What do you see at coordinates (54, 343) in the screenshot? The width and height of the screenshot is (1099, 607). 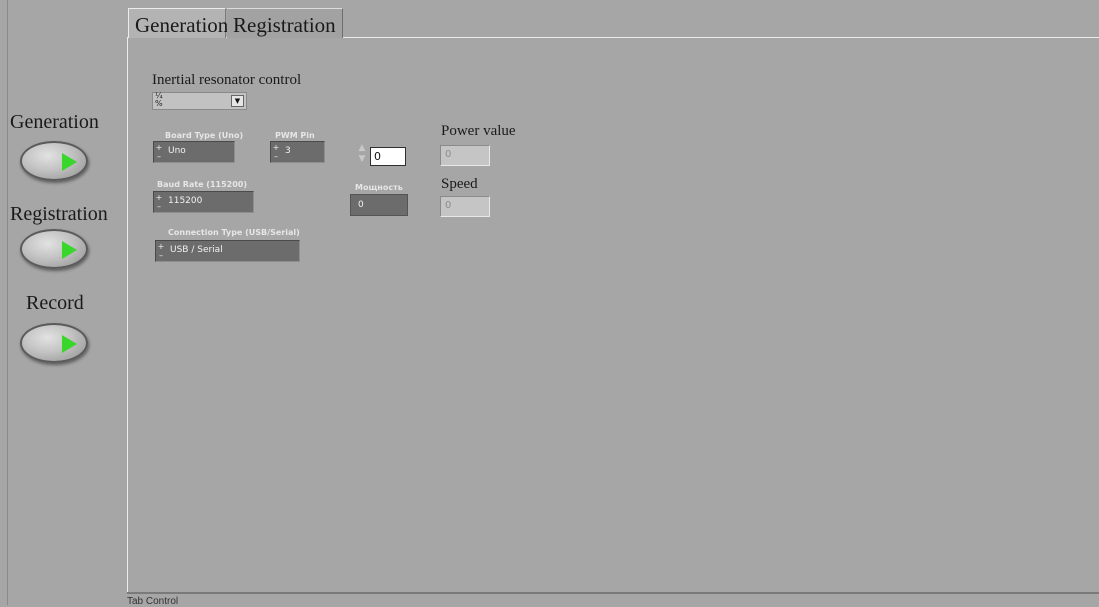 I see `record-button` at bounding box center [54, 343].